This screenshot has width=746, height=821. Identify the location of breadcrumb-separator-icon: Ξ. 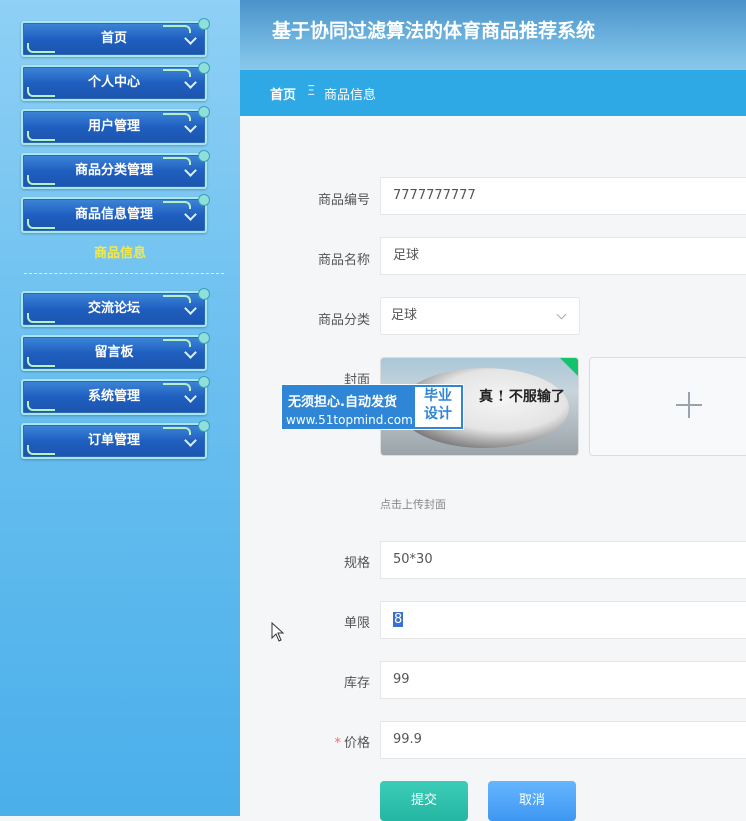
(311, 91).